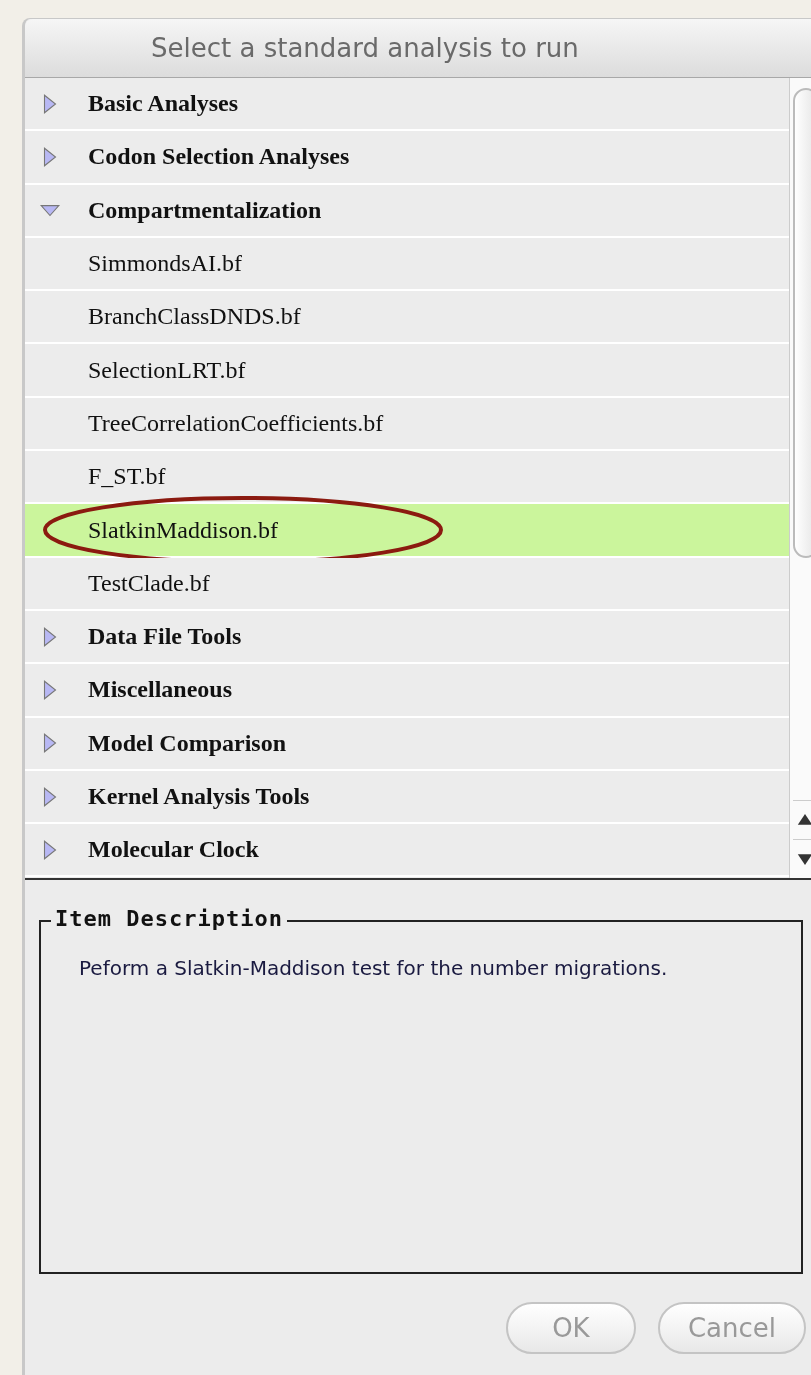 Image resolution: width=811 pixels, height=1375 pixels. I want to click on group-title: Item Description, so click(169, 918).